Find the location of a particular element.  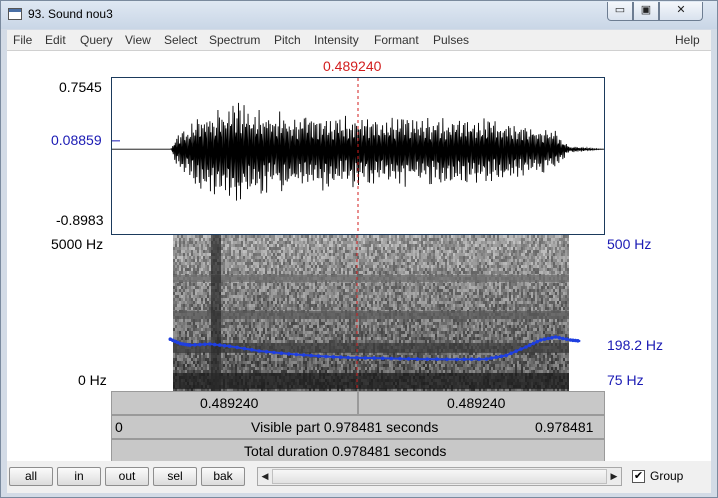

window-title: 93. Sound nou3 is located at coordinates (70, 14).